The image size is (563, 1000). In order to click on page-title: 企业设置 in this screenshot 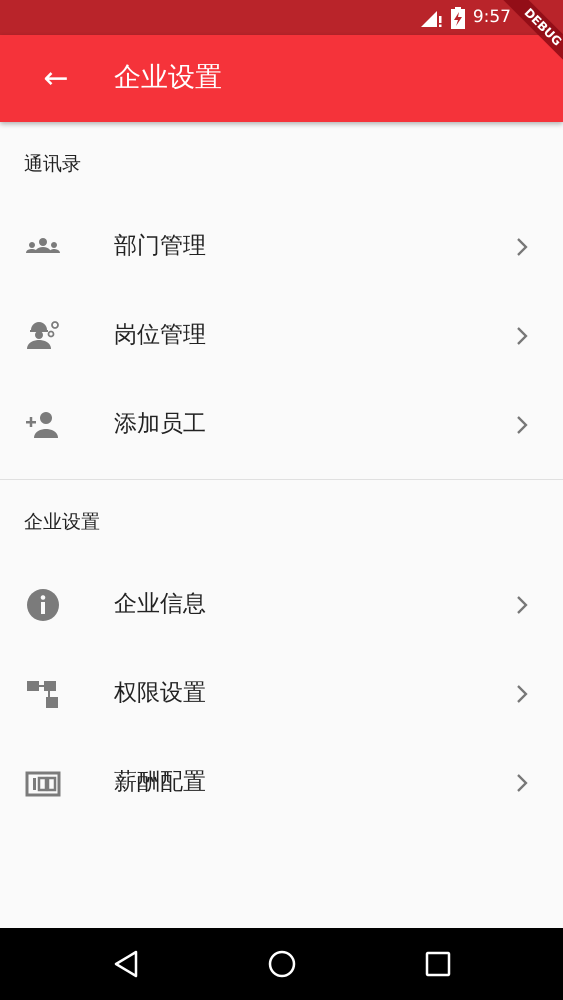, I will do `click(168, 78)`.